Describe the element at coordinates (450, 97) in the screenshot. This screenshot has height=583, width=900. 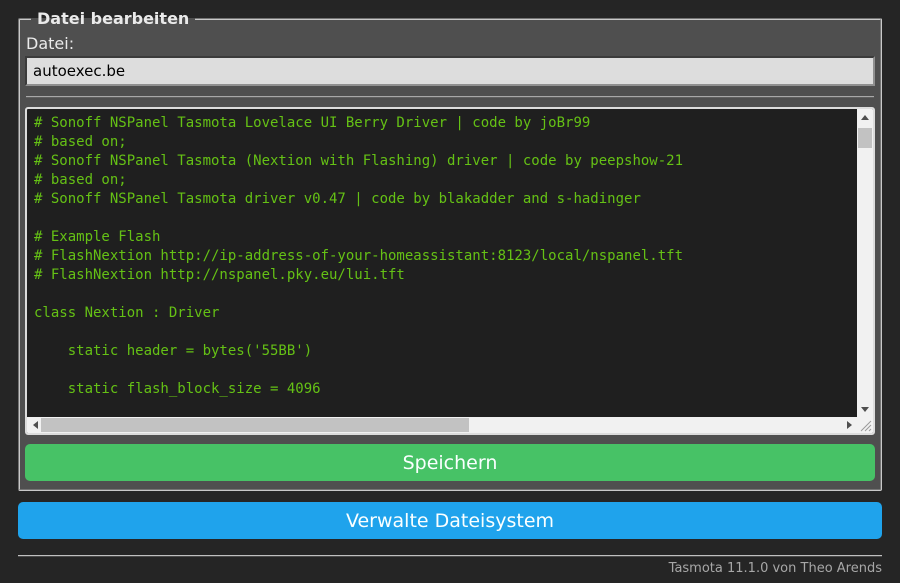
I see `form-divider` at that location.